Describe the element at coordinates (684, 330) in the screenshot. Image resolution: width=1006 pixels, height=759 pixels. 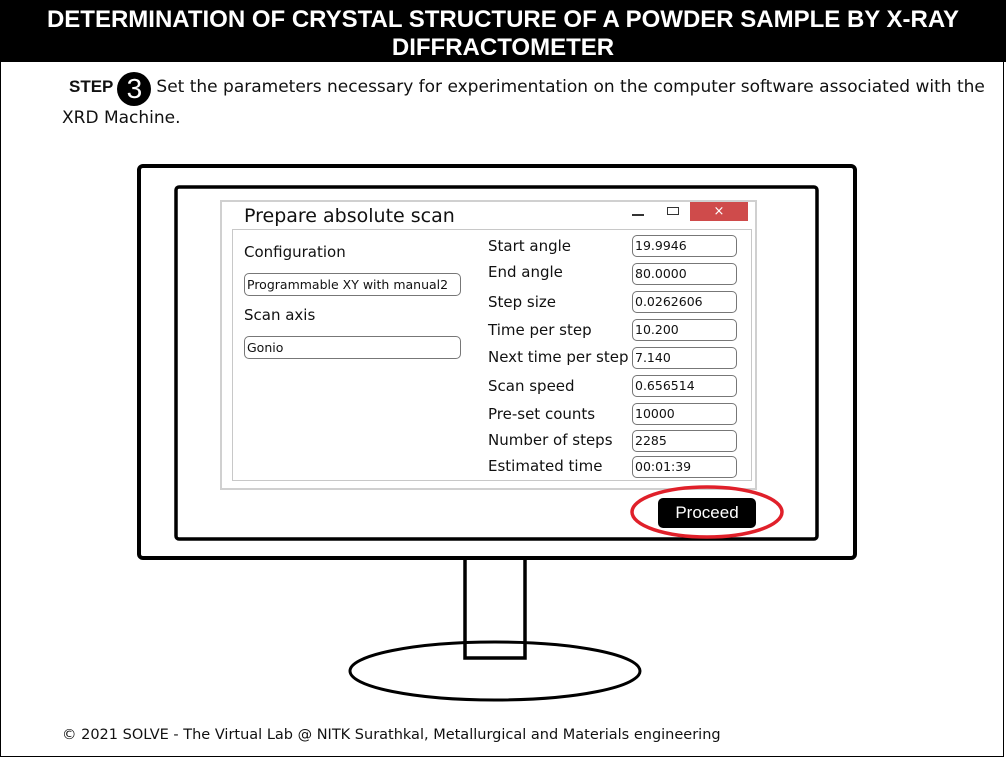
I see `time-per-step-field: 10.200` at that location.